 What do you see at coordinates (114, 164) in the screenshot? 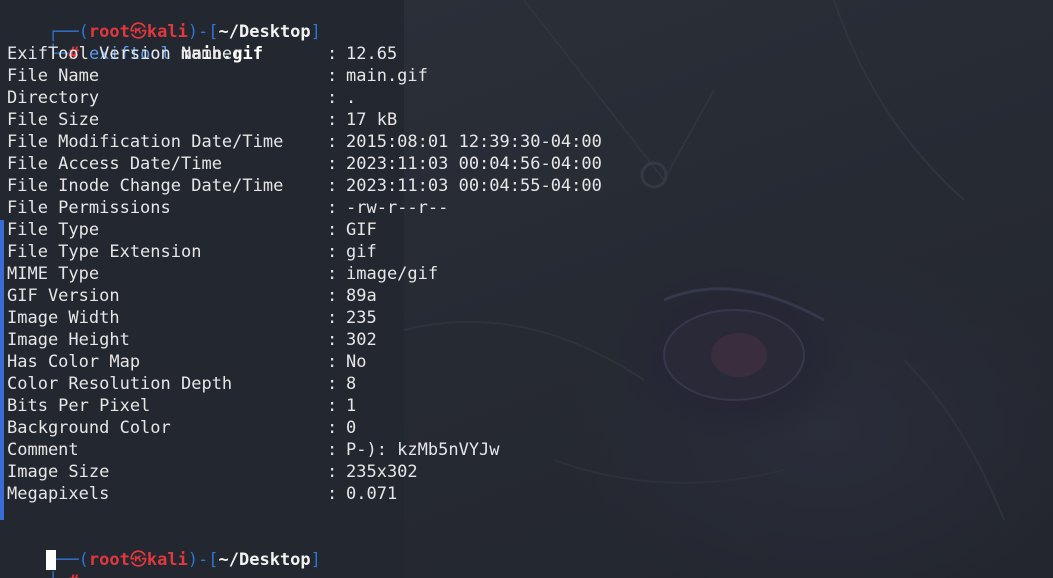
I see `output-key: File Access Date/Time` at bounding box center [114, 164].